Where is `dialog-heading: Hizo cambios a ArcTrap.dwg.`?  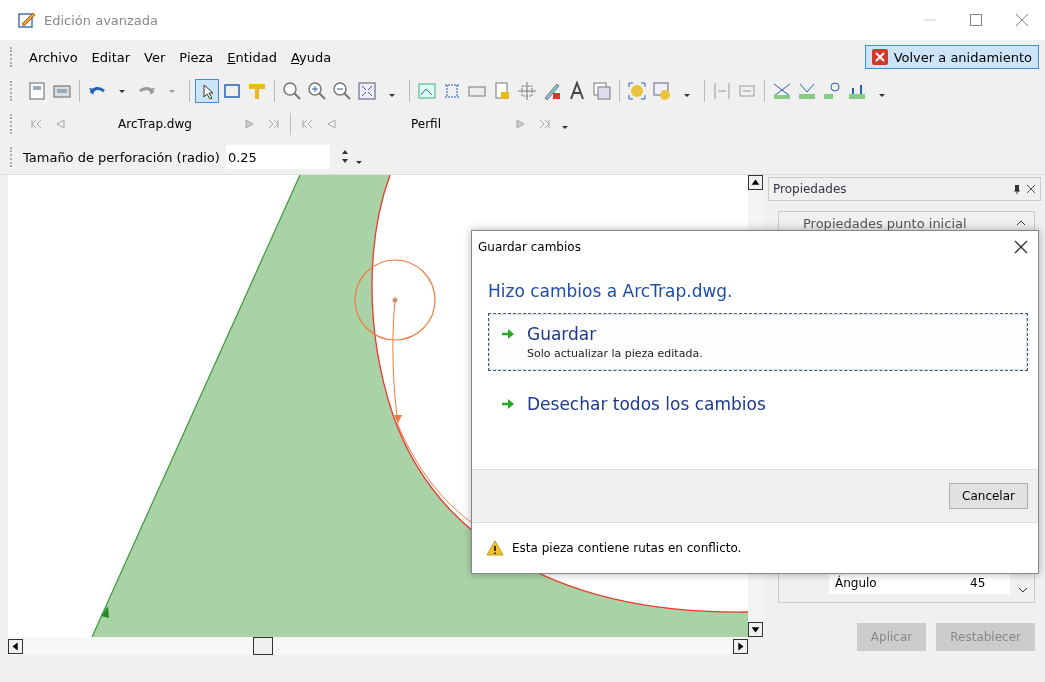
dialog-heading: Hizo cambios a ArcTrap.dwg. is located at coordinates (611, 291).